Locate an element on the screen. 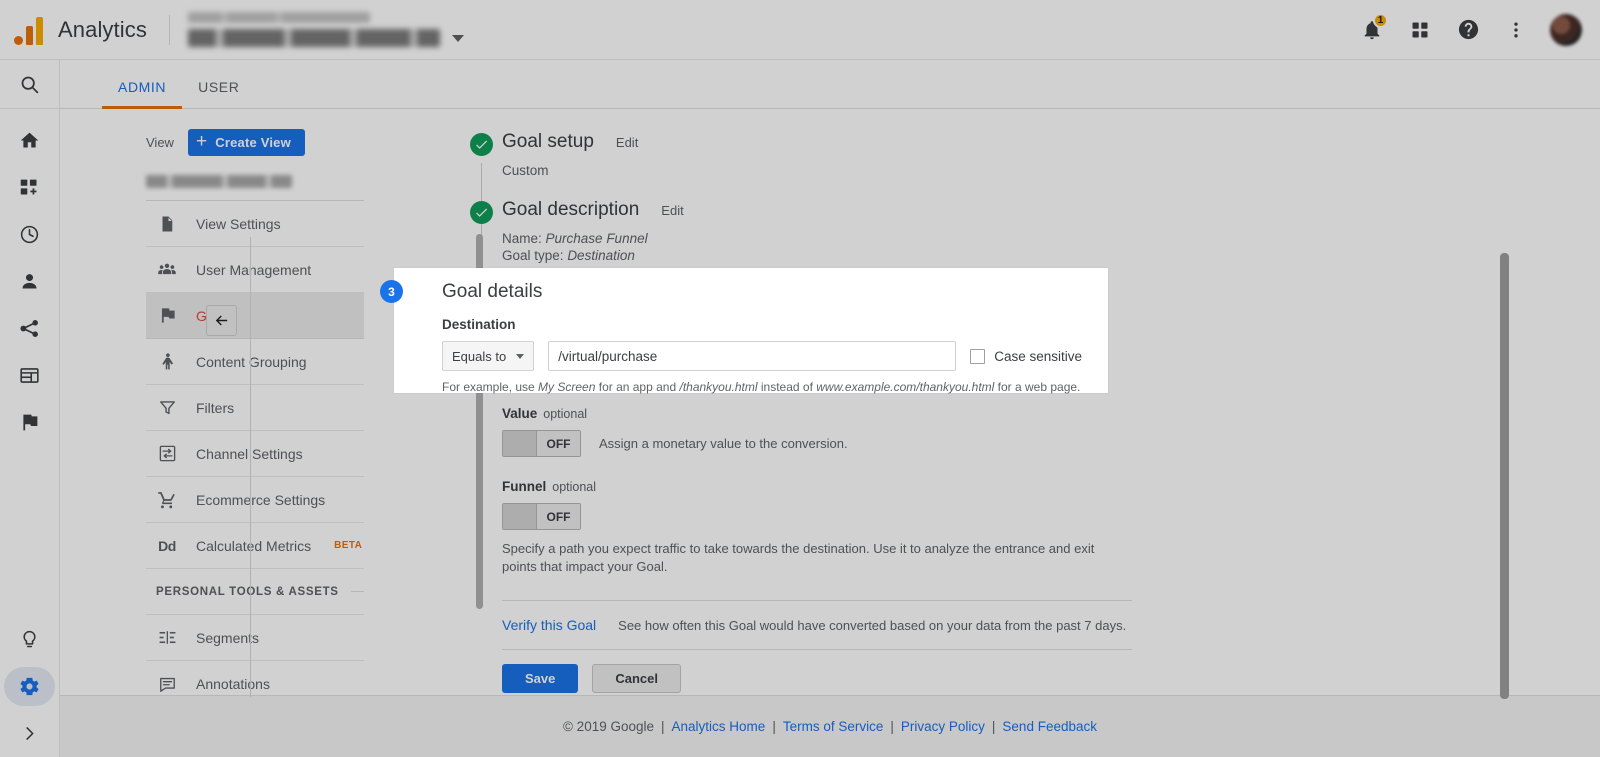 Image resolution: width=1600 pixels, height=757 pixels. verify-this-goal-link: Verify this Goal is located at coordinates (549, 625).